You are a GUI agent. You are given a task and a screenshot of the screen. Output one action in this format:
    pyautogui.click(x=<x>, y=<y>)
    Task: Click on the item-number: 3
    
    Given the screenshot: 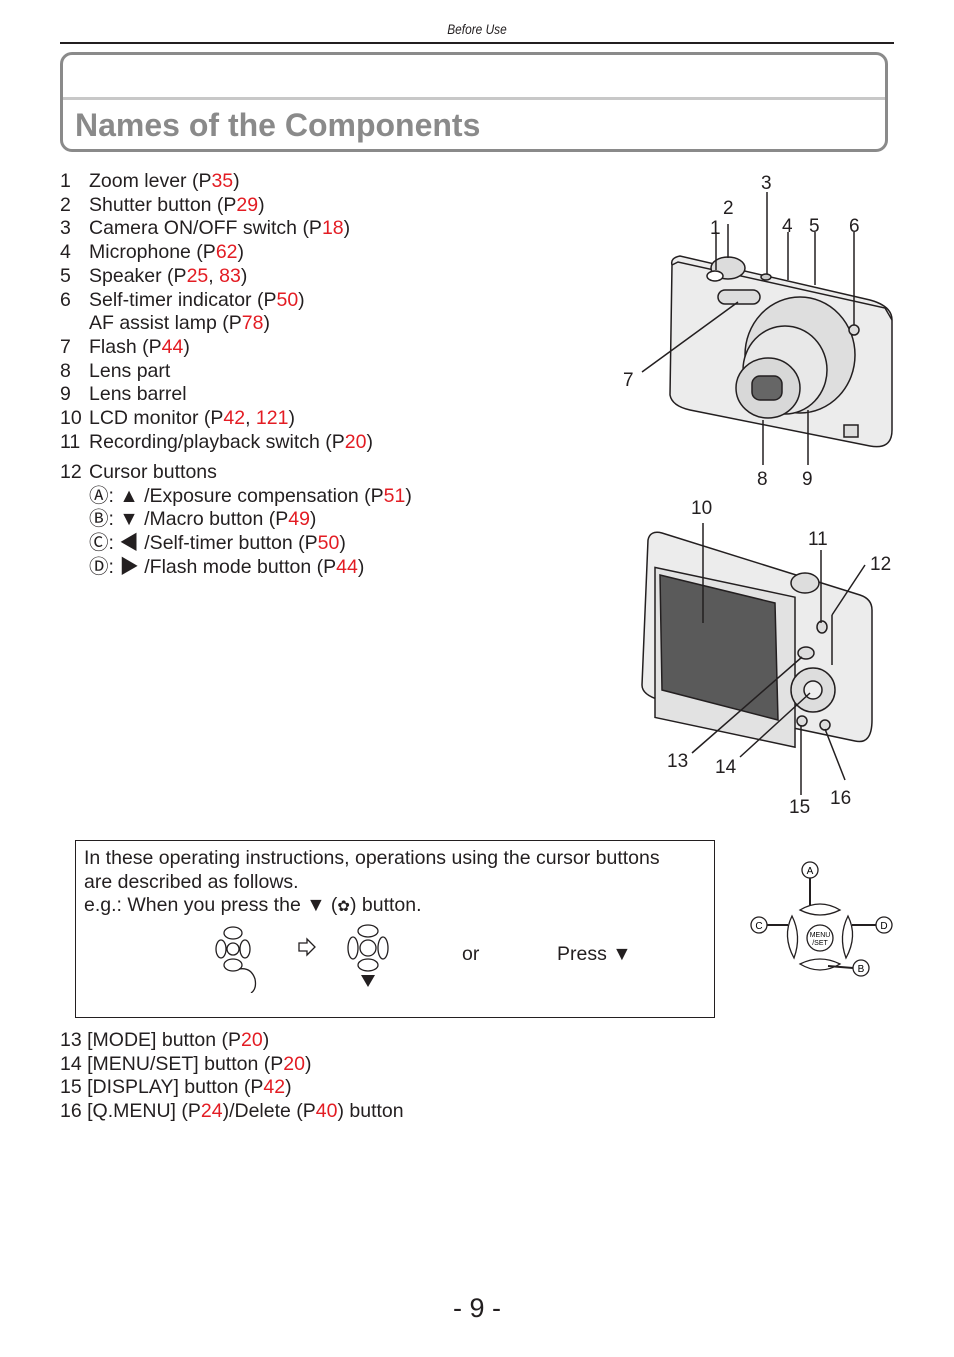 What is the action you would take?
    pyautogui.click(x=65, y=228)
    